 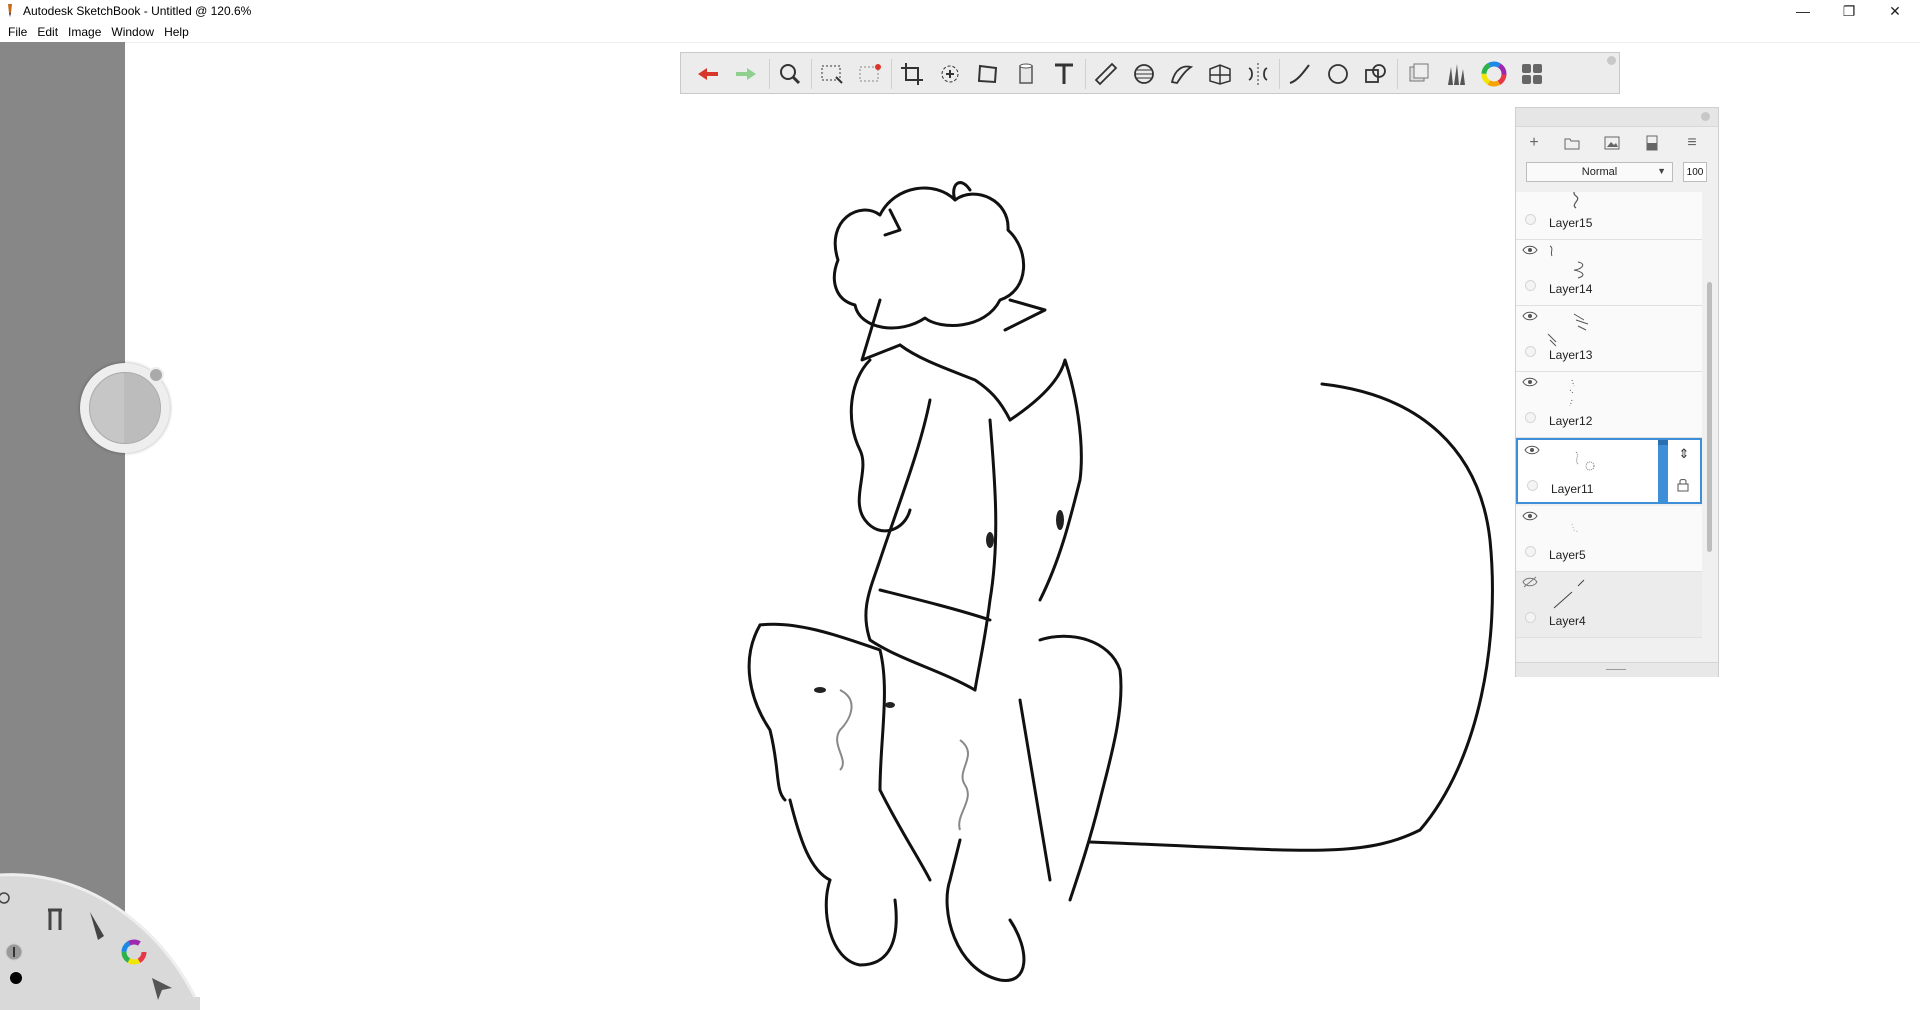 I want to click on select-clear-icon, so click(x=870, y=74).